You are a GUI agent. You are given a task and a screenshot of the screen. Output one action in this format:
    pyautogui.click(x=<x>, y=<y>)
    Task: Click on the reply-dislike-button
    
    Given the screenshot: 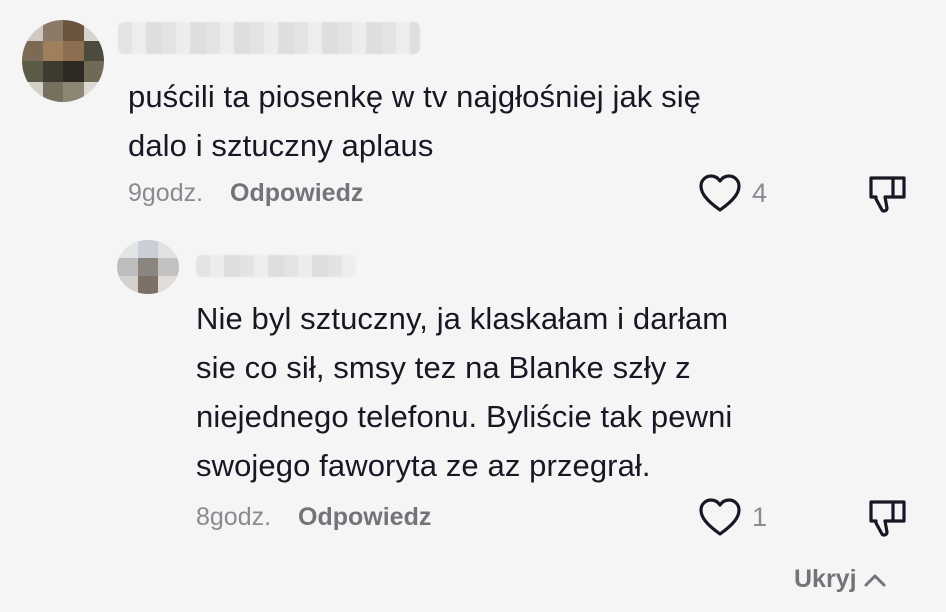 What is the action you would take?
    pyautogui.click(x=888, y=518)
    